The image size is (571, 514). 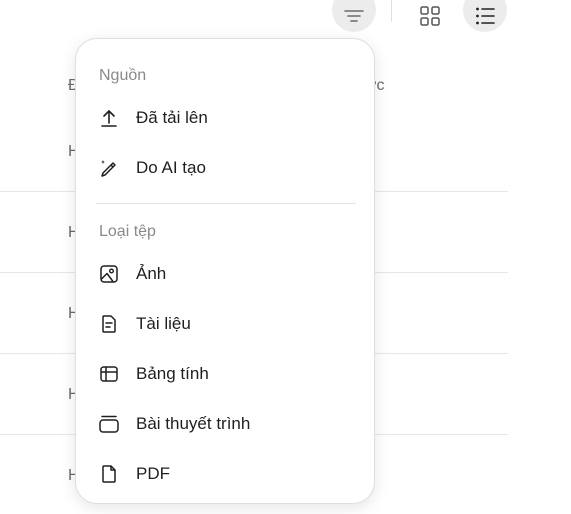 What do you see at coordinates (127, 231) in the screenshot?
I see `section-label-file-type: Loại tệp` at bounding box center [127, 231].